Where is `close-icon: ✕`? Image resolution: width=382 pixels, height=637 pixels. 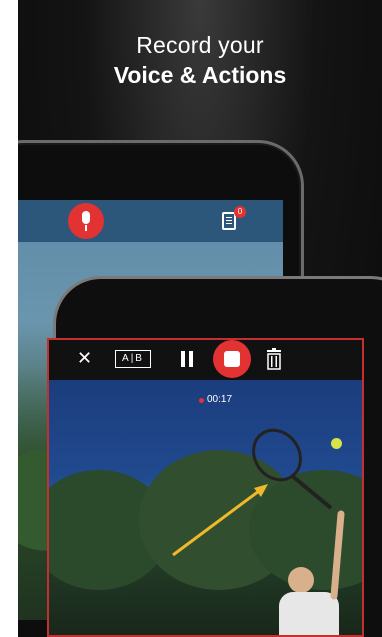 close-icon: ✕ is located at coordinates (84, 358).